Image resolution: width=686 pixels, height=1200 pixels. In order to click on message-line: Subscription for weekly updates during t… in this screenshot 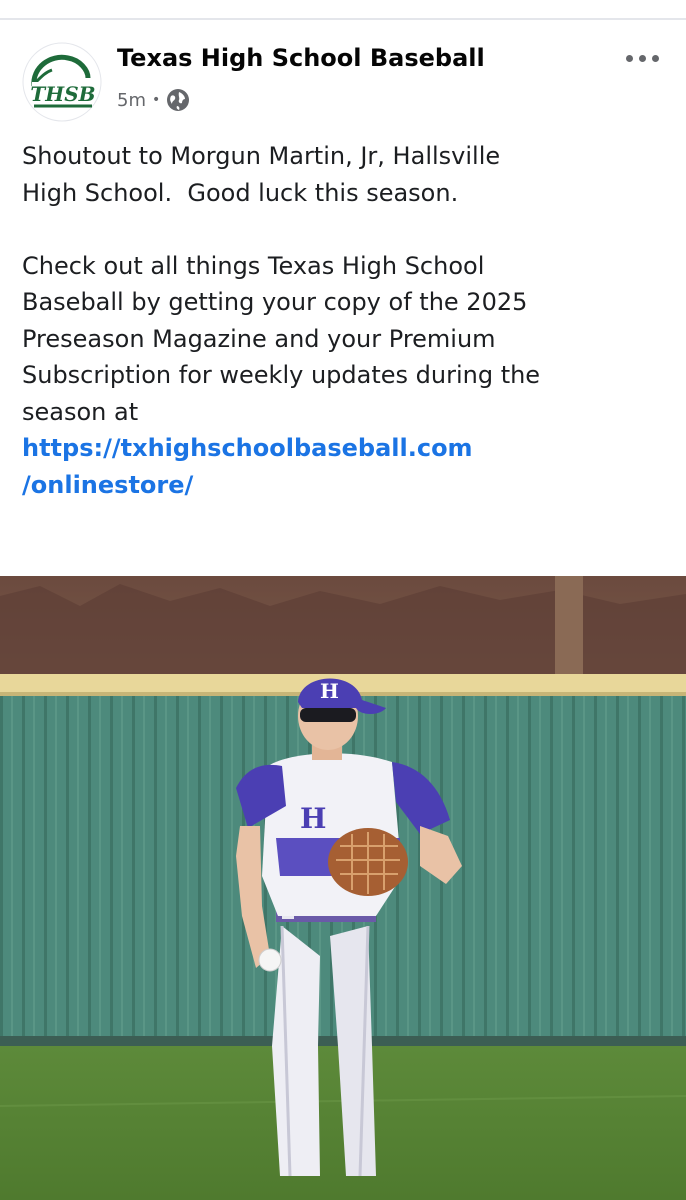, I will do `click(281, 375)`.